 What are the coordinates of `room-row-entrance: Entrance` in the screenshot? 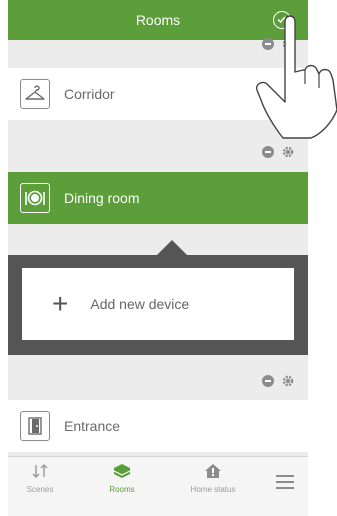 It's located at (158, 426).